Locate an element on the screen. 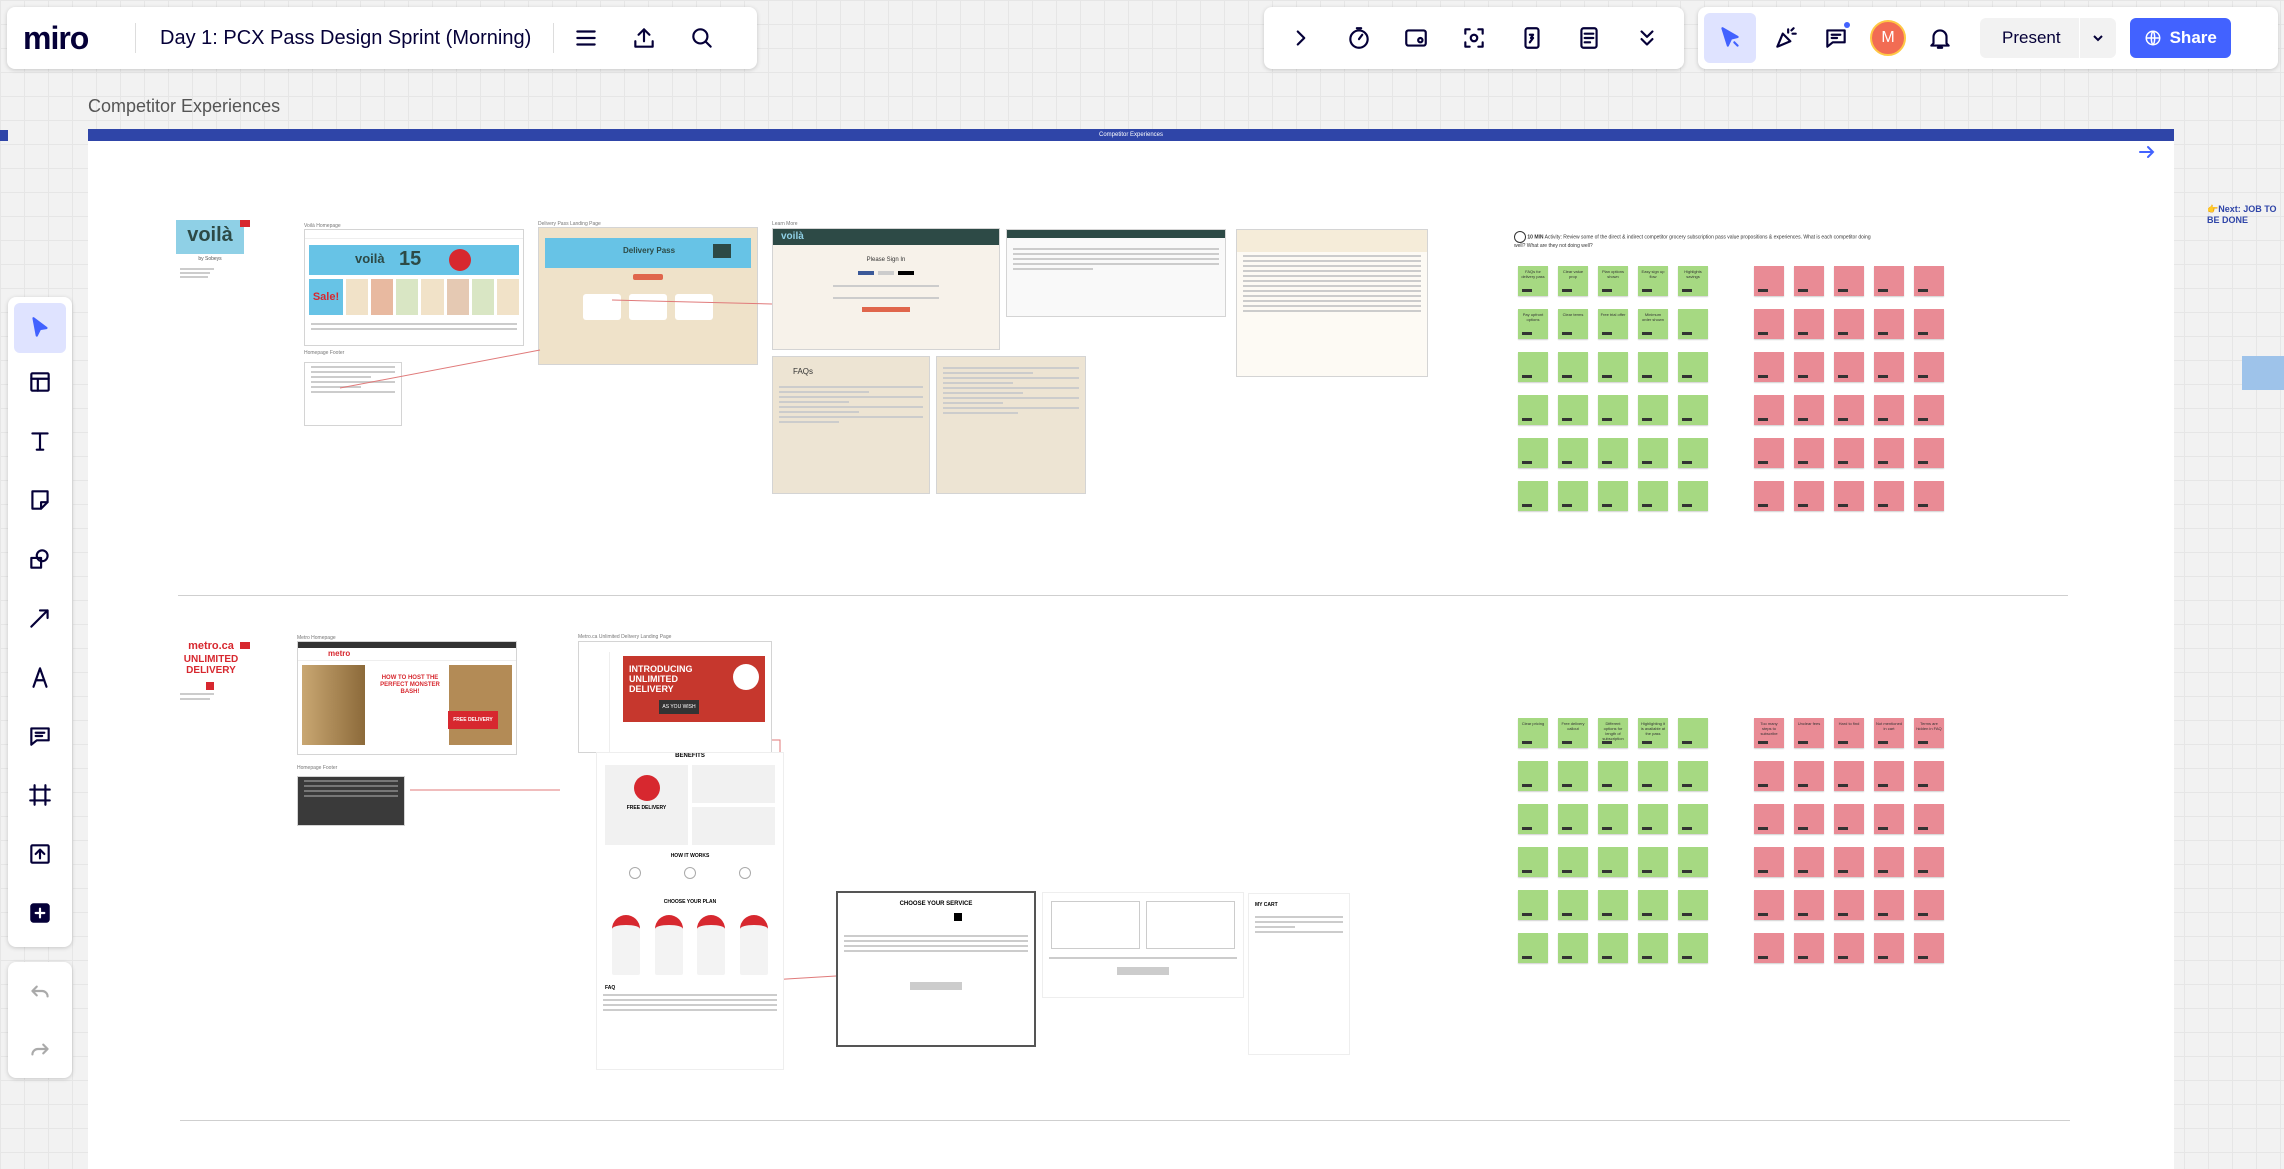  voila-faqs-screenshot: FAQs is located at coordinates (851, 425).